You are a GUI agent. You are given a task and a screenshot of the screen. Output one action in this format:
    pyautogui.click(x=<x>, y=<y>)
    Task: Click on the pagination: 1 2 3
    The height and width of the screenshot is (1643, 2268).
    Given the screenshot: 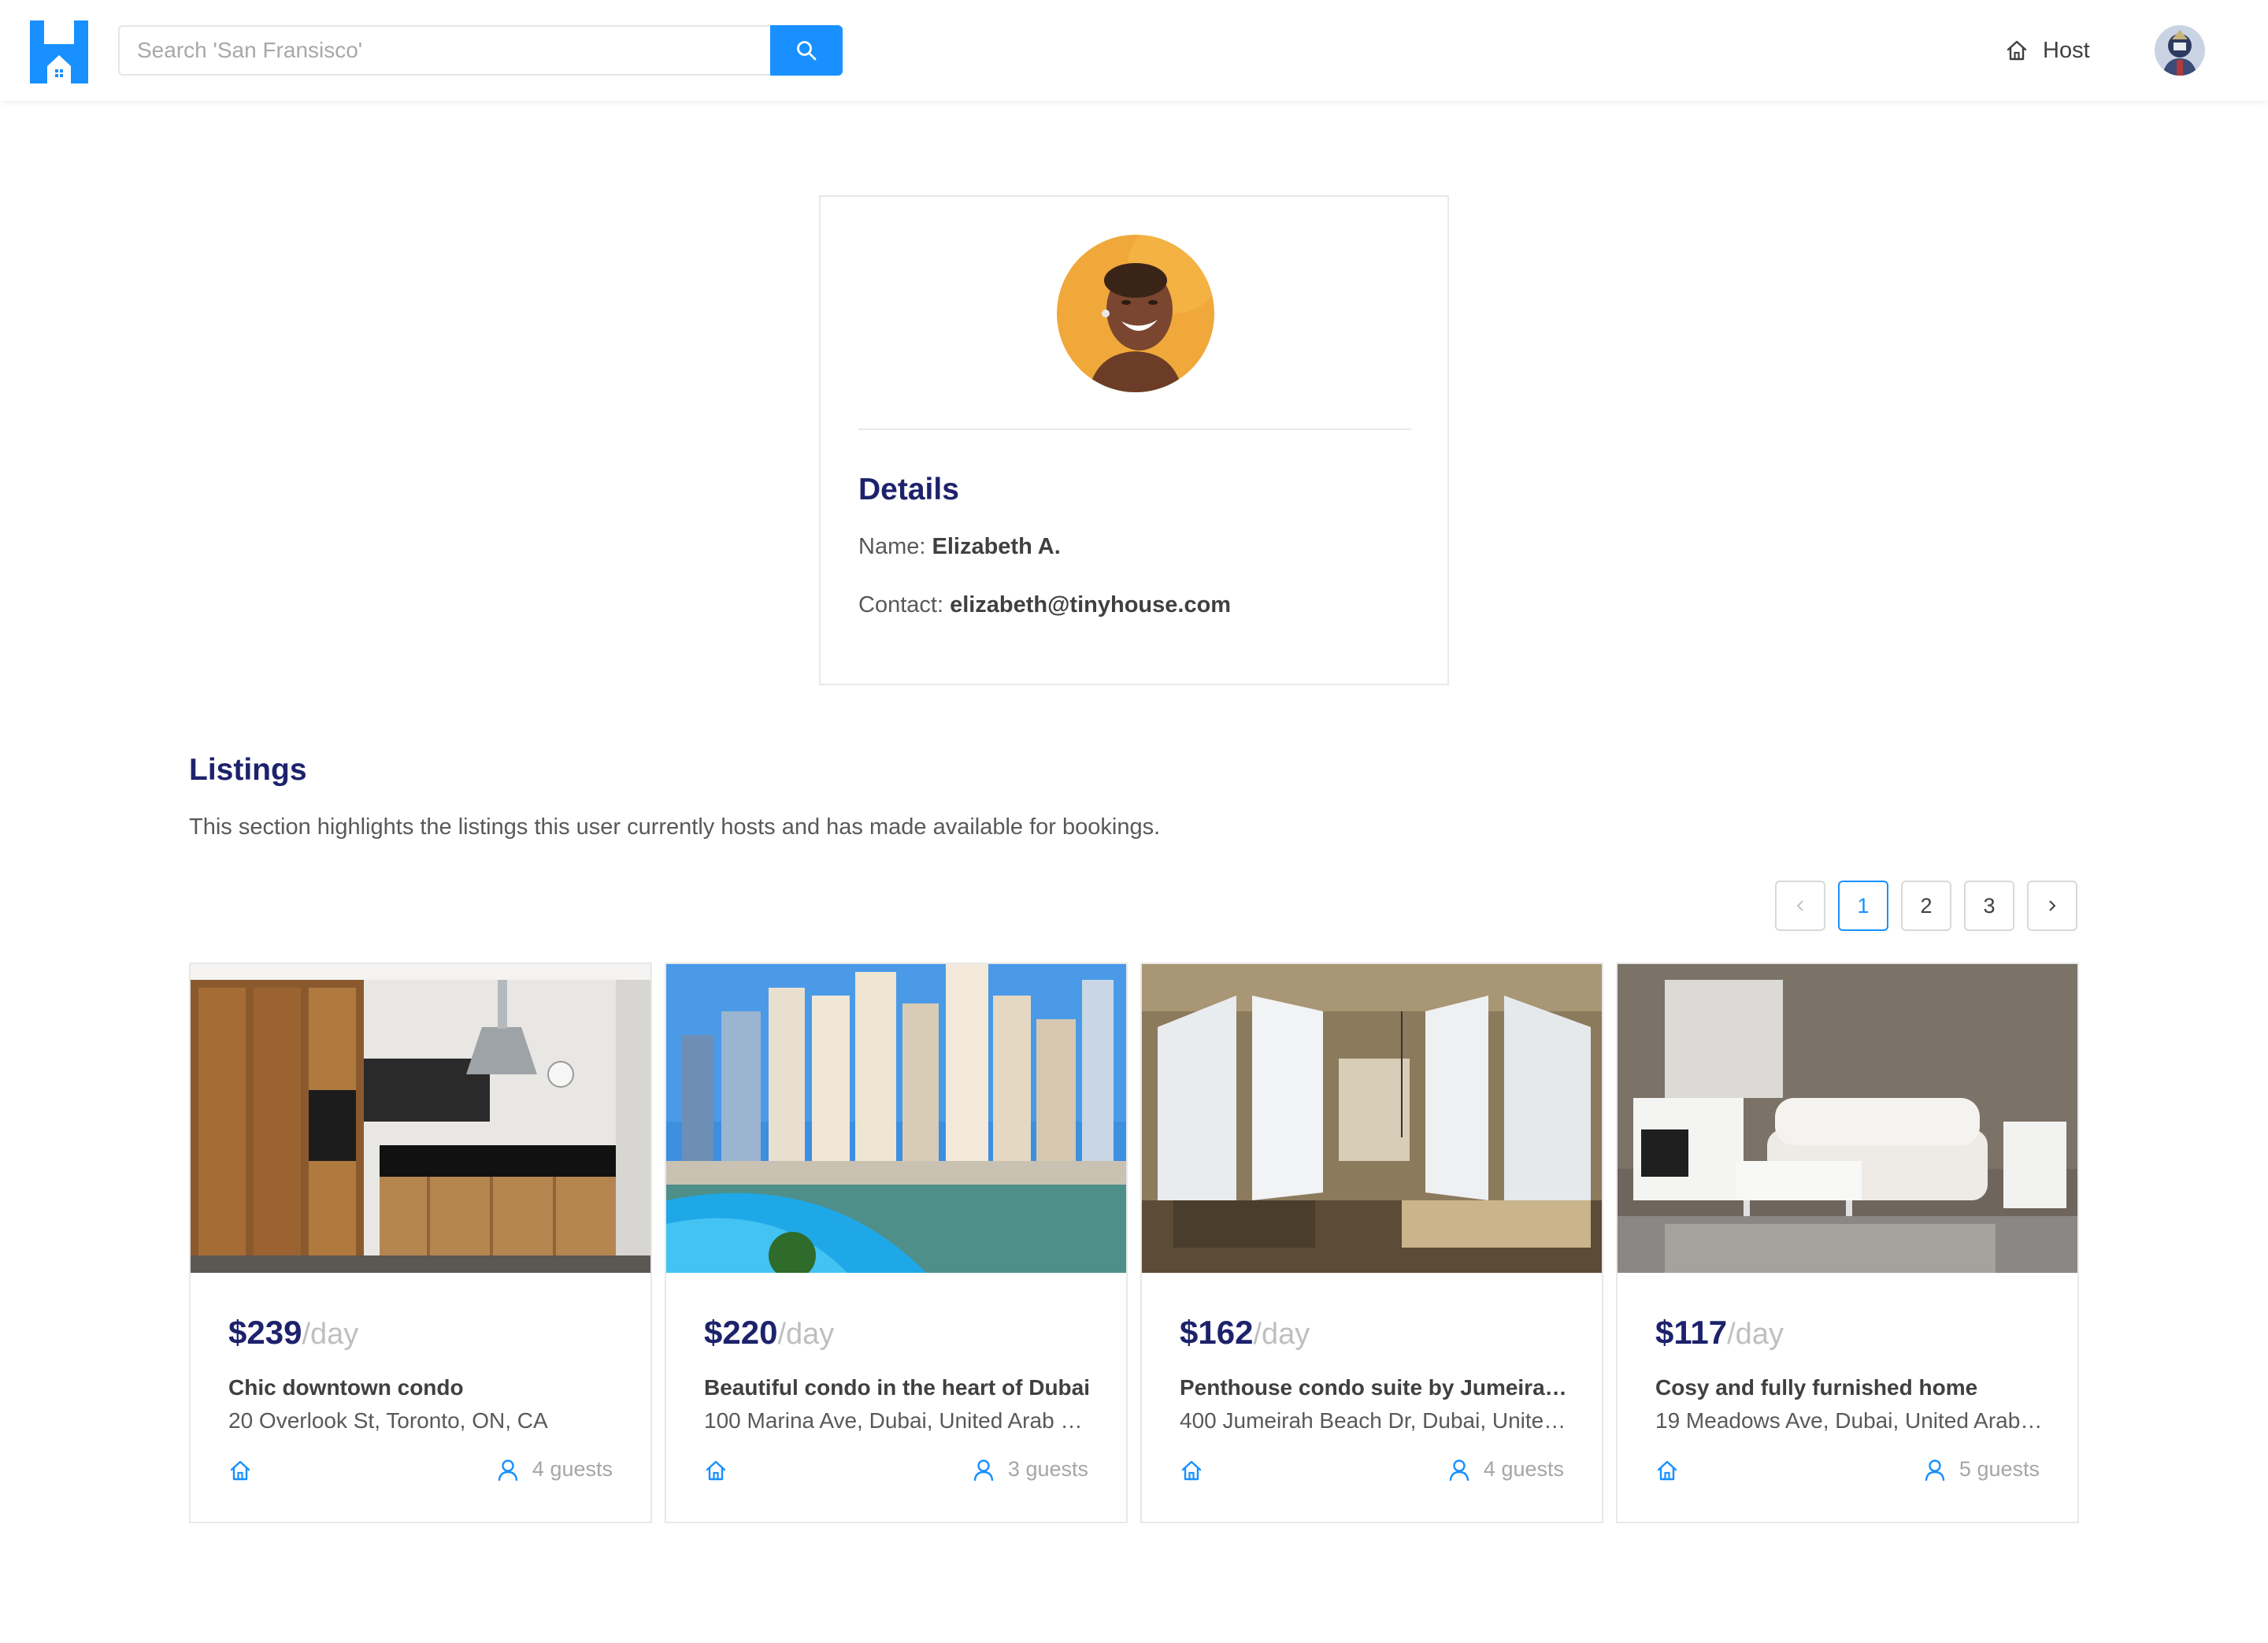 What is the action you would take?
    pyautogui.click(x=1926, y=906)
    